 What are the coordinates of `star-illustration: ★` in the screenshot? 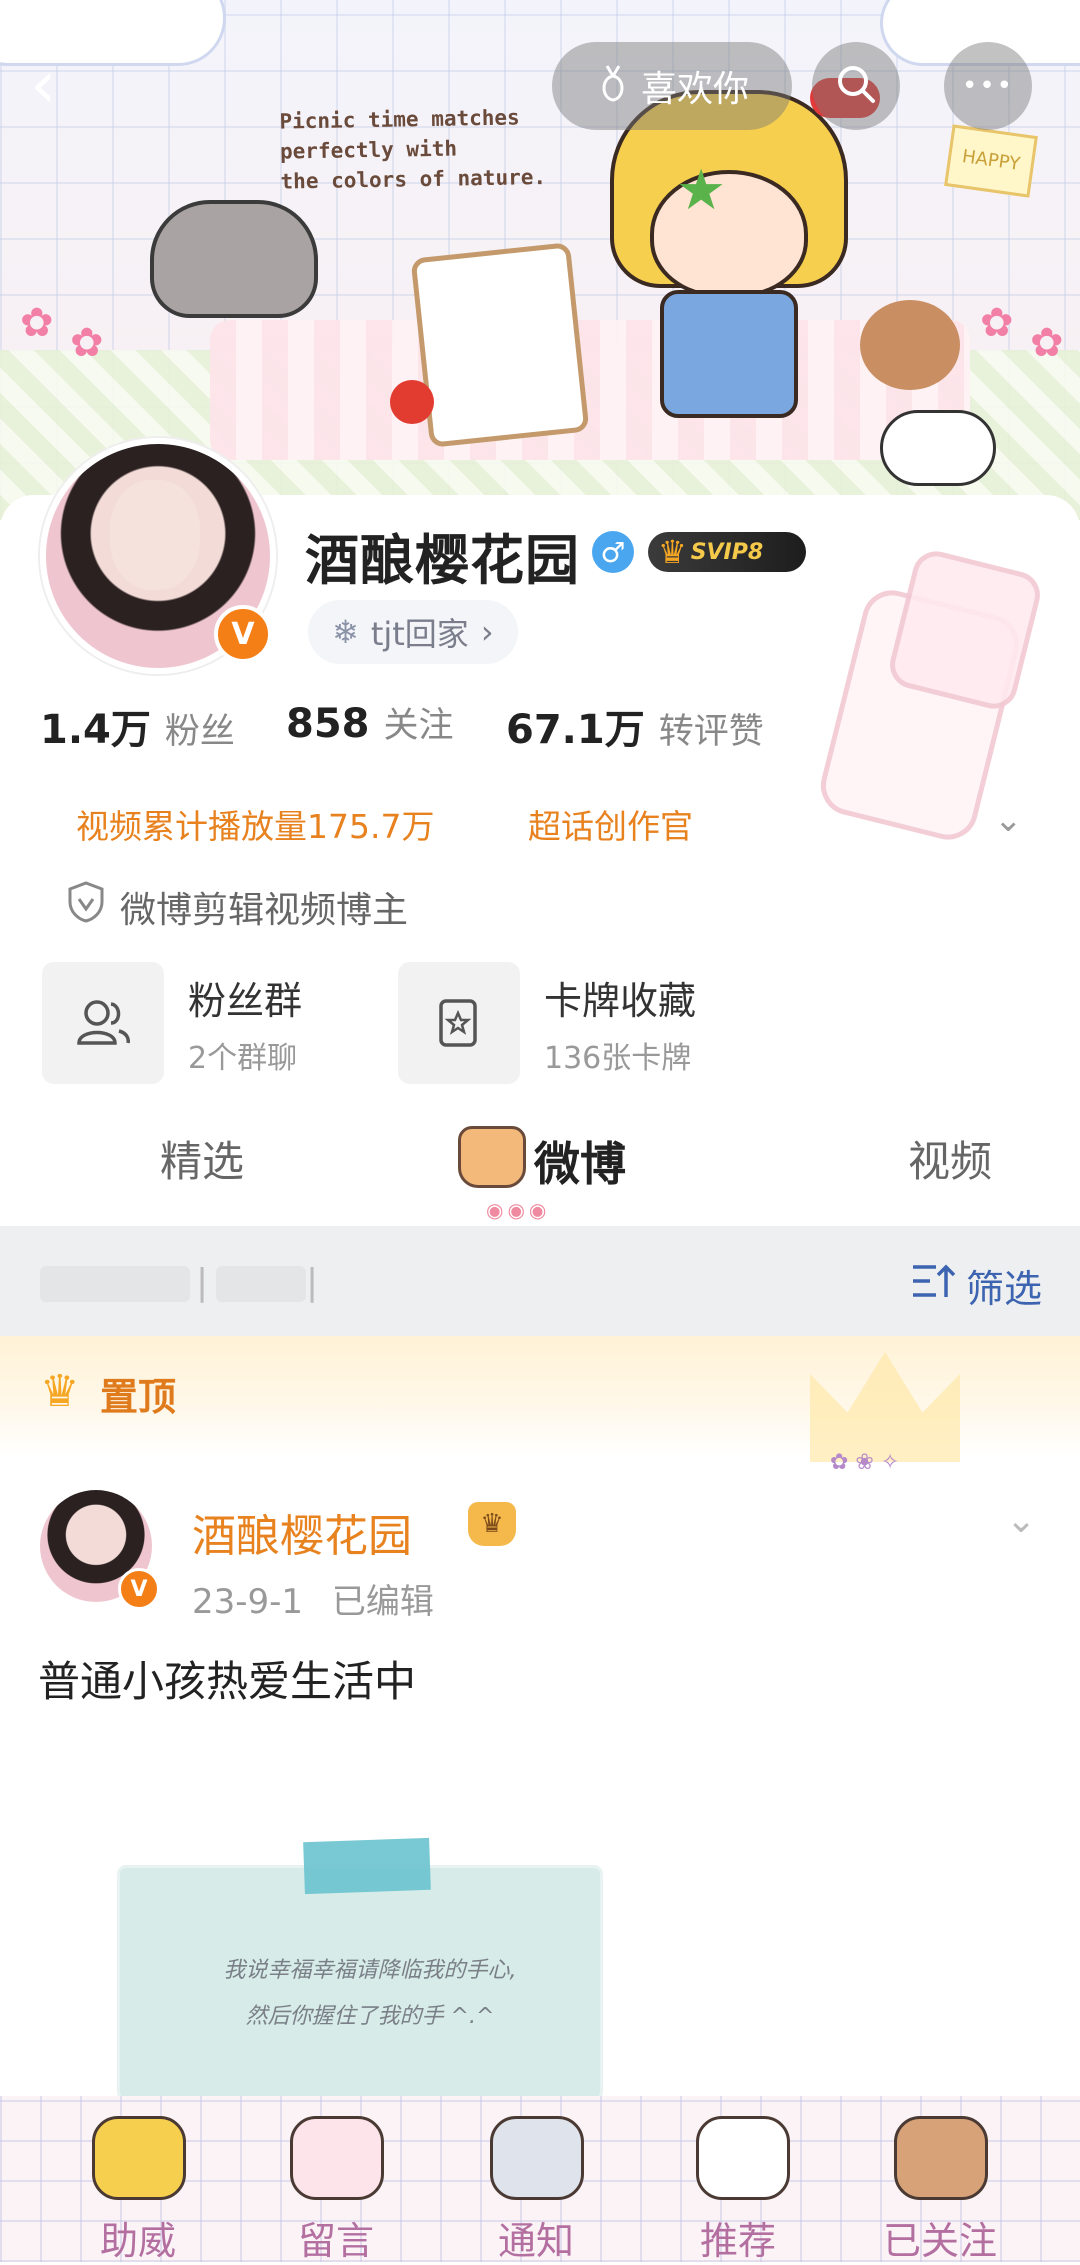 It's located at (701, 190).